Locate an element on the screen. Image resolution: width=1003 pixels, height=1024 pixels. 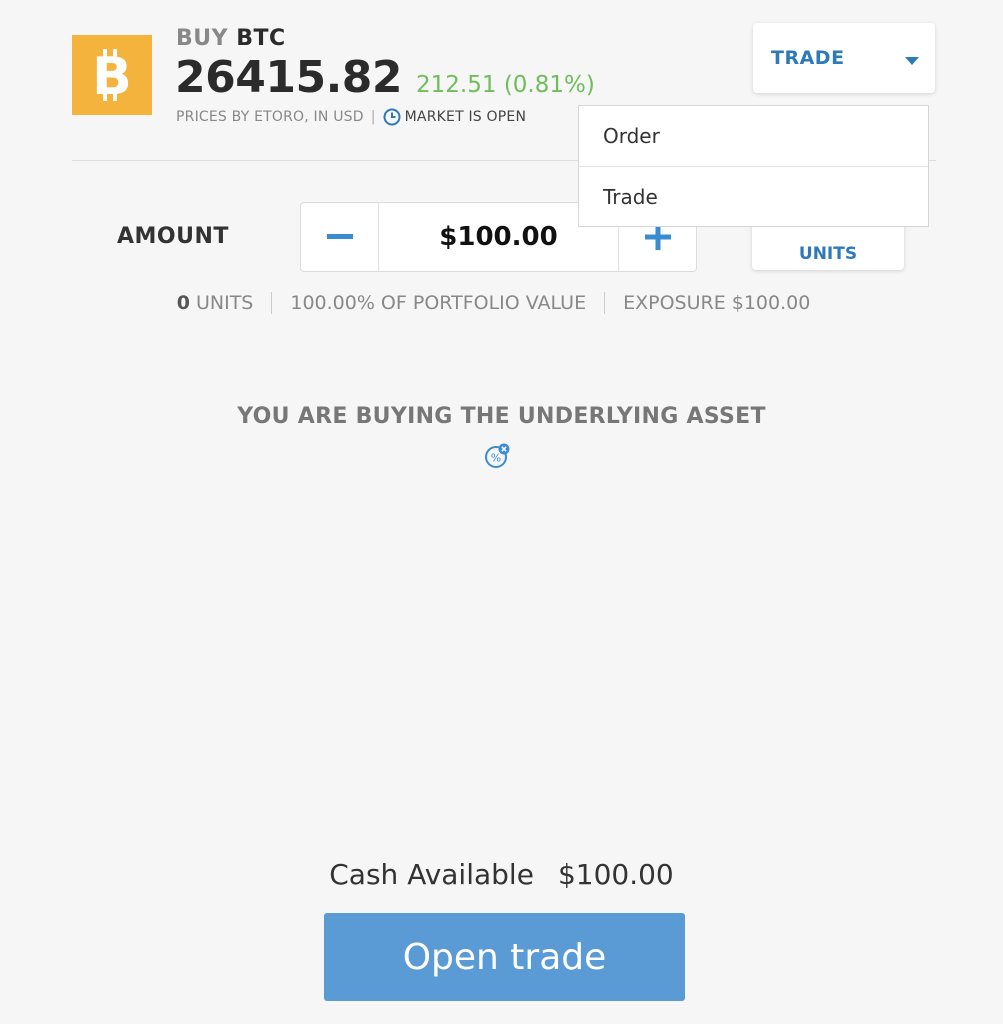
clock-icon is located at coordinates (392, 117).